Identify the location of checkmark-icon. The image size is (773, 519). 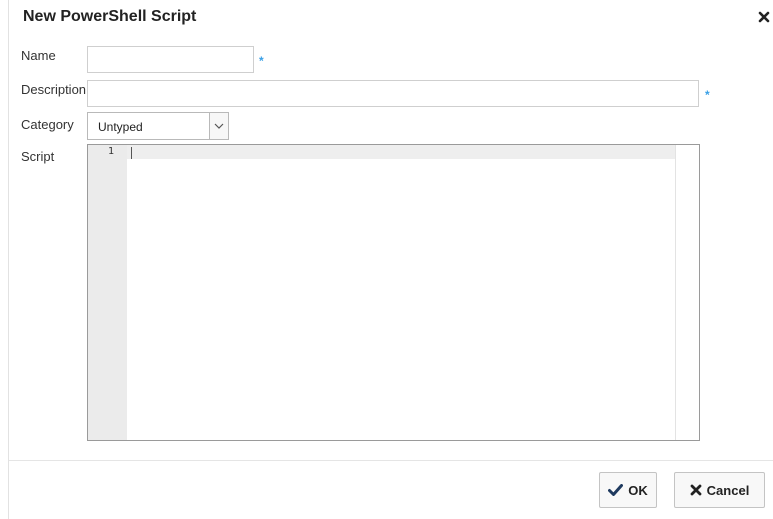
(616, 490).